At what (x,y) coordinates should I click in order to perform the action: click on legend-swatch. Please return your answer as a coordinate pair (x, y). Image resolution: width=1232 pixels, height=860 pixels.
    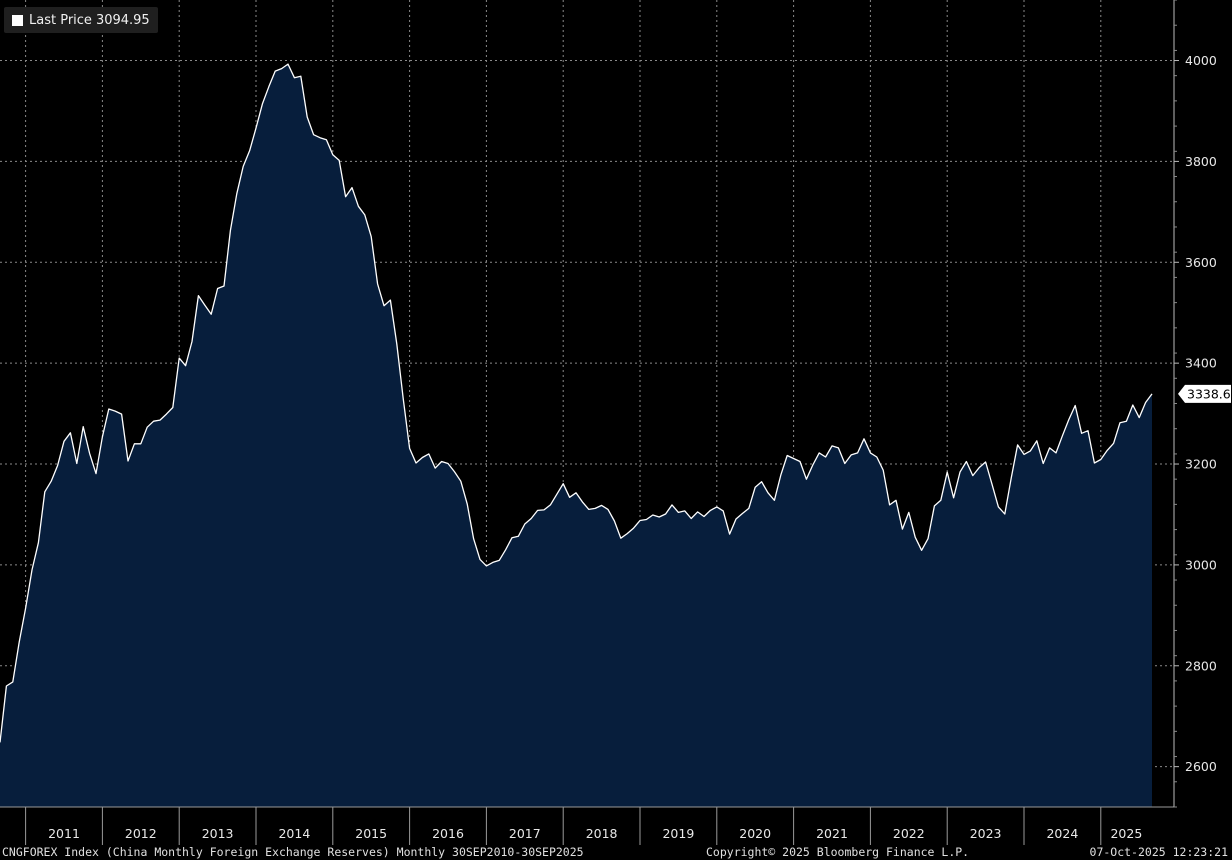
    Looking at the image, I should click on (17, 20).